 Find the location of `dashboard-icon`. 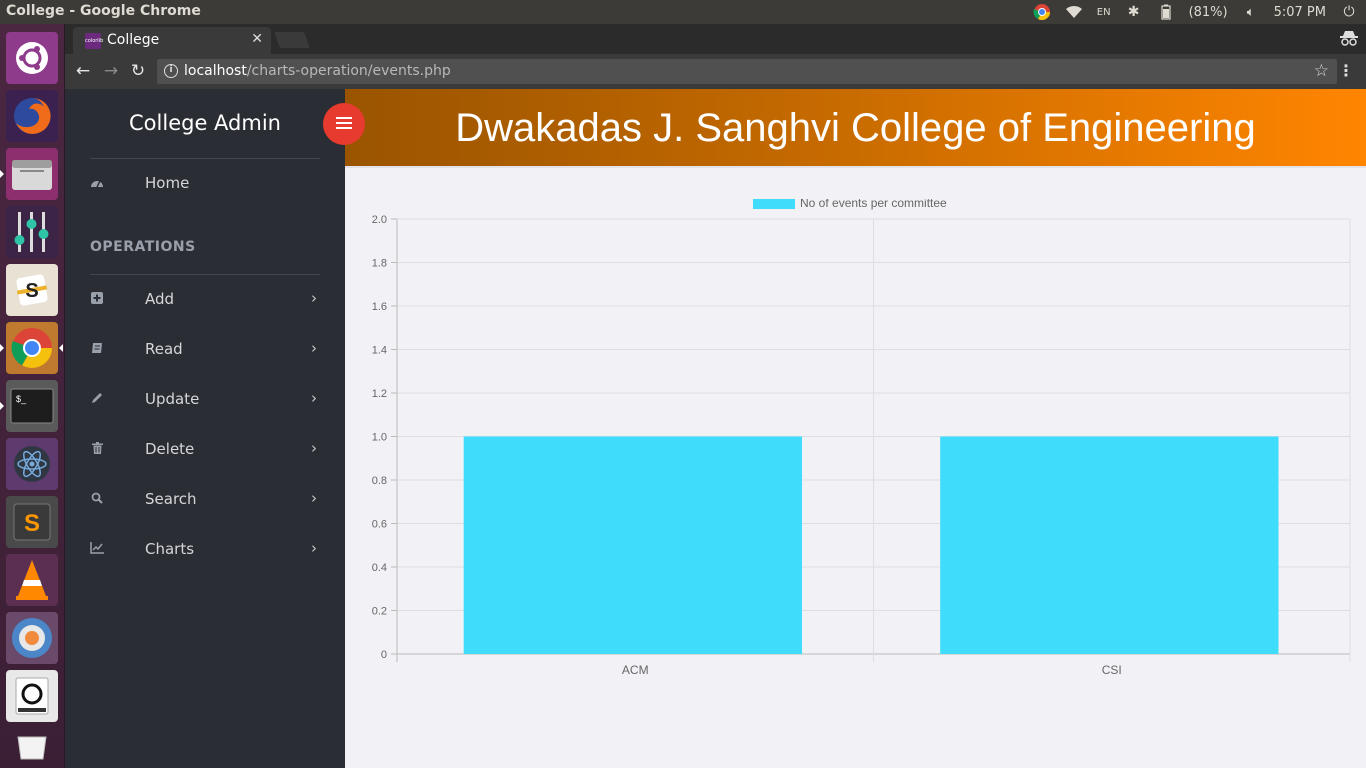

dashboard-icon is located at coordinates (97, 183).